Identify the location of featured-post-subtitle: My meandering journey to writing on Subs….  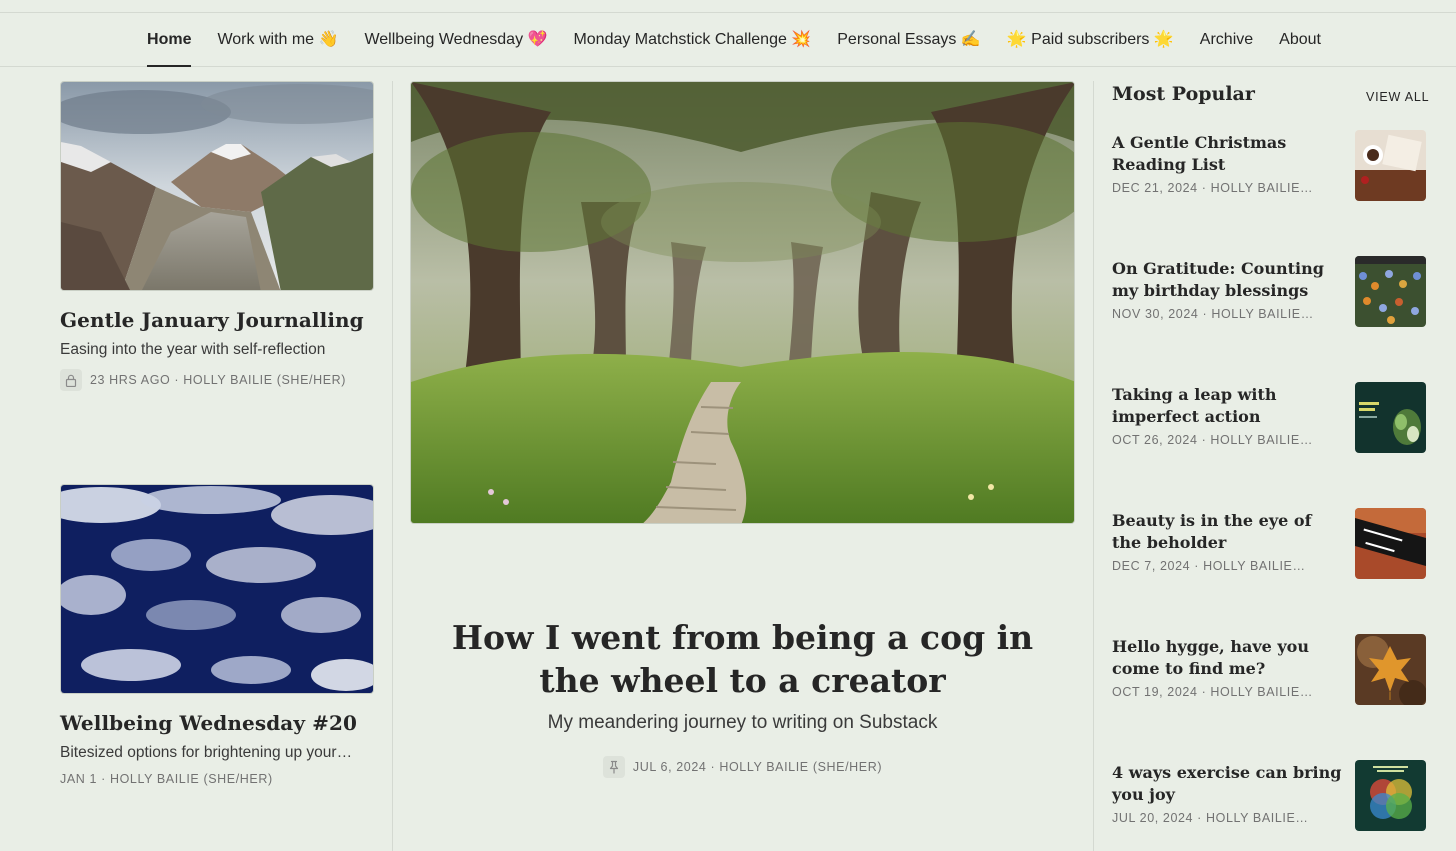
(742, 722).